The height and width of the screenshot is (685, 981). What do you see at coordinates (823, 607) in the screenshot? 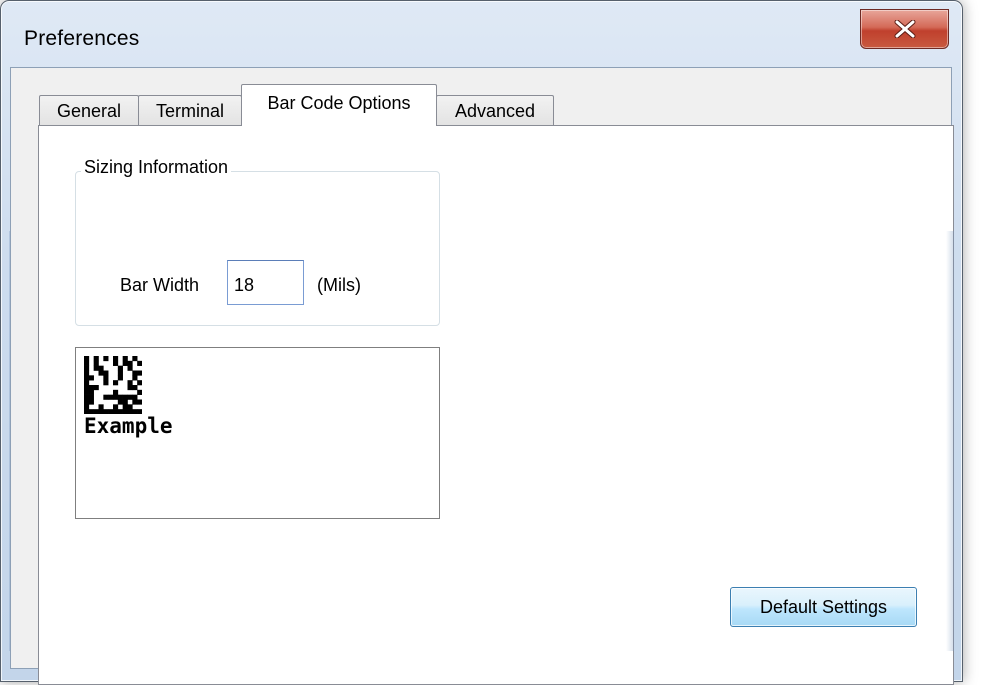
I see `default-settings-button: Default Settings` at bounding box center [823, 607].